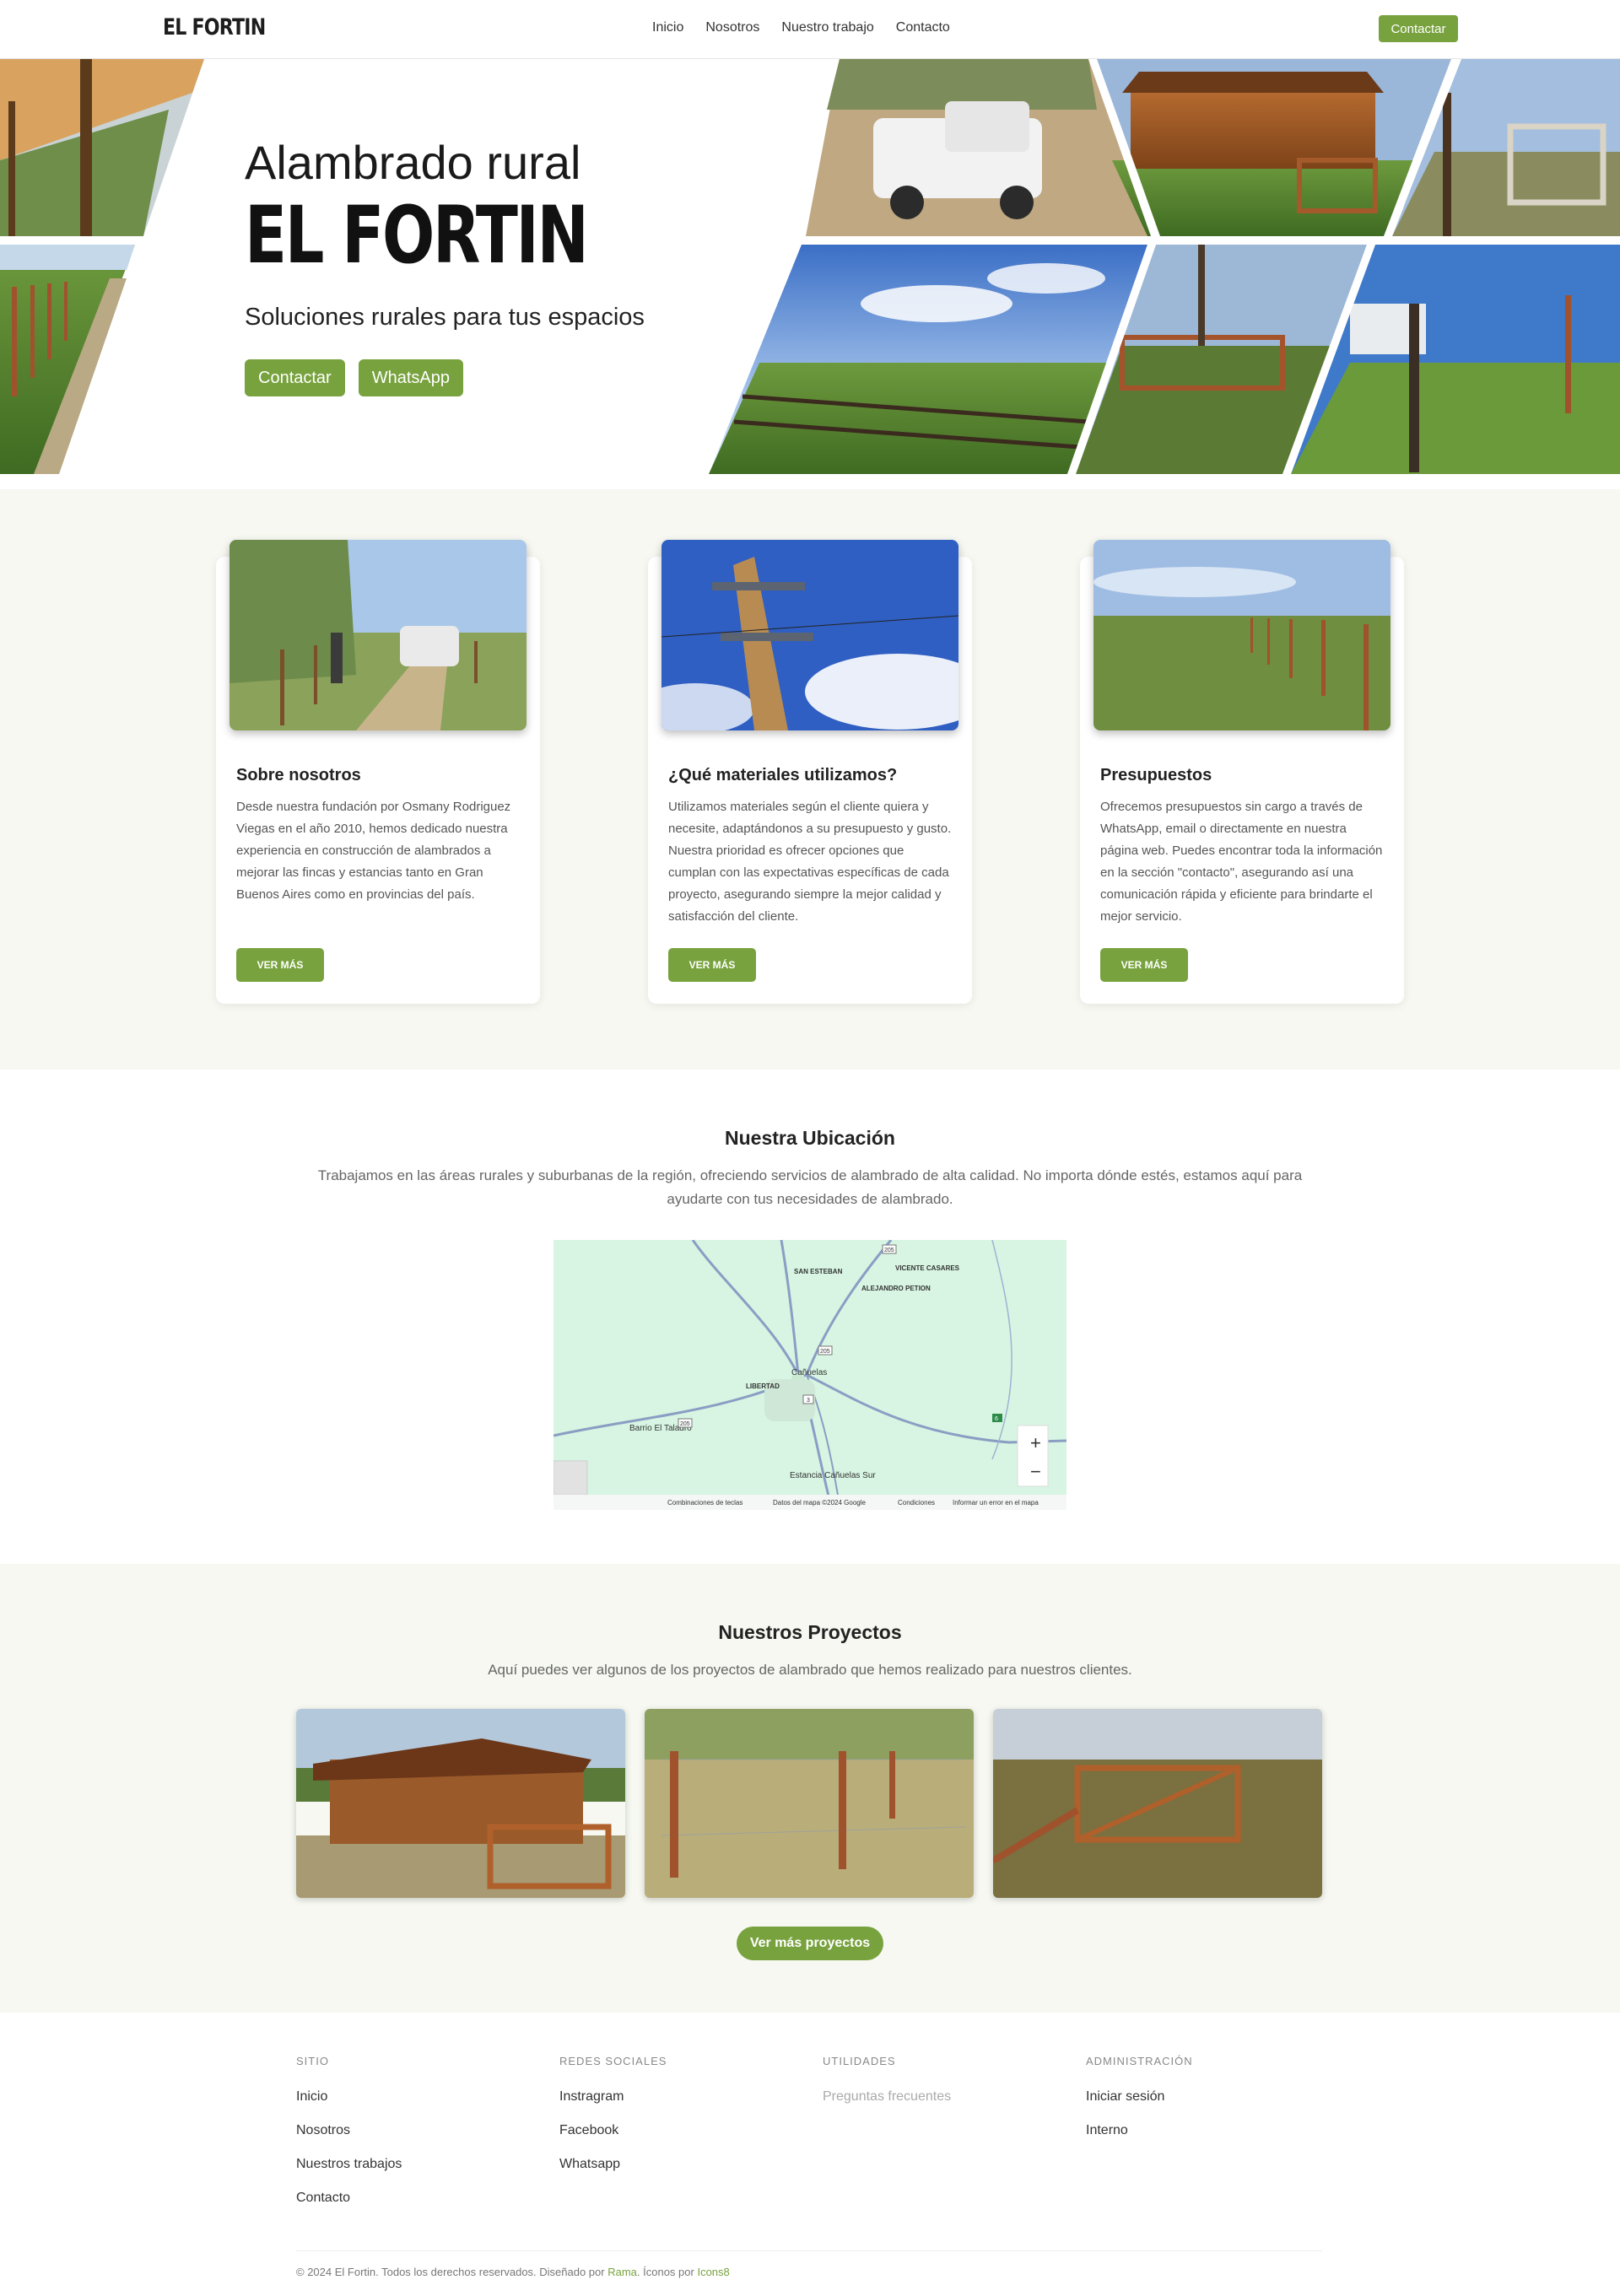  I want to click on nav-link-contacto: Contacto, so click(923, 27).